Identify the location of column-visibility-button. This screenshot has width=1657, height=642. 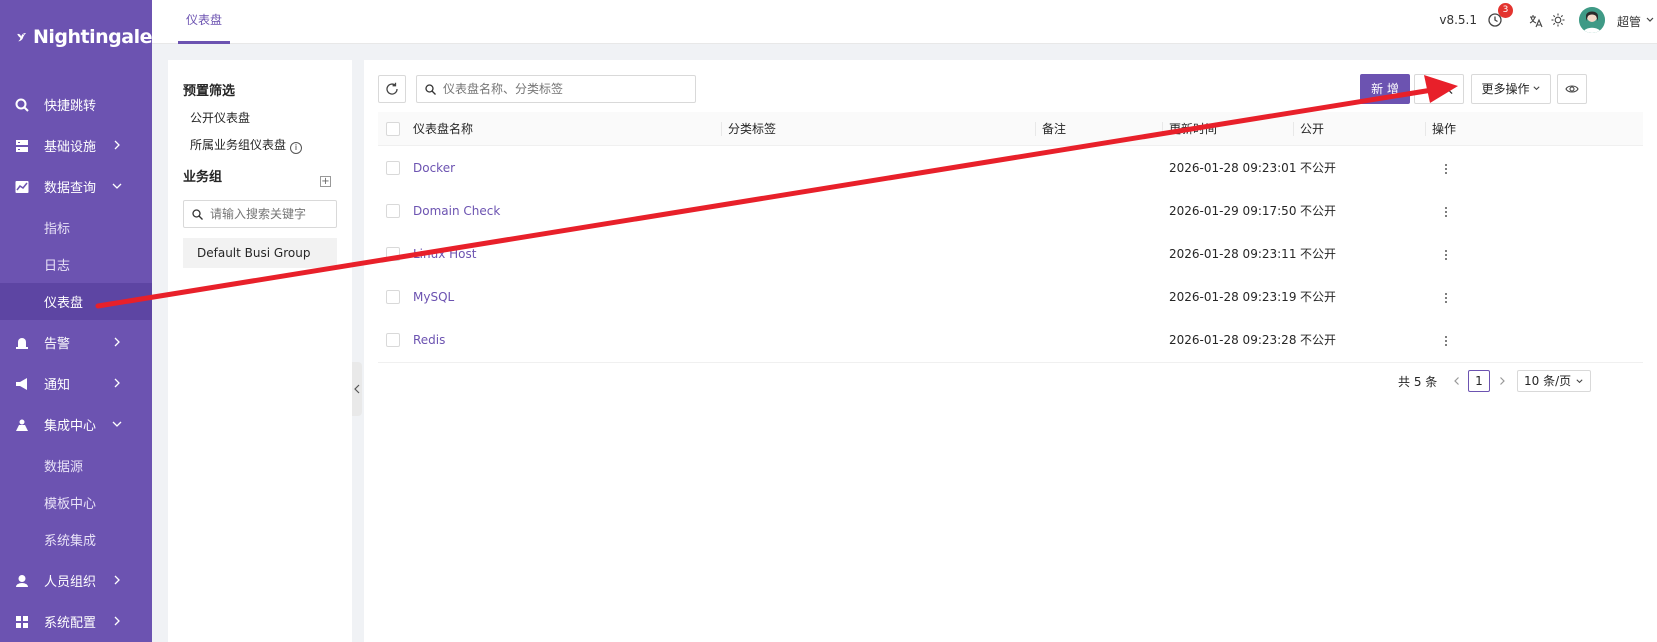
(1572, 89).